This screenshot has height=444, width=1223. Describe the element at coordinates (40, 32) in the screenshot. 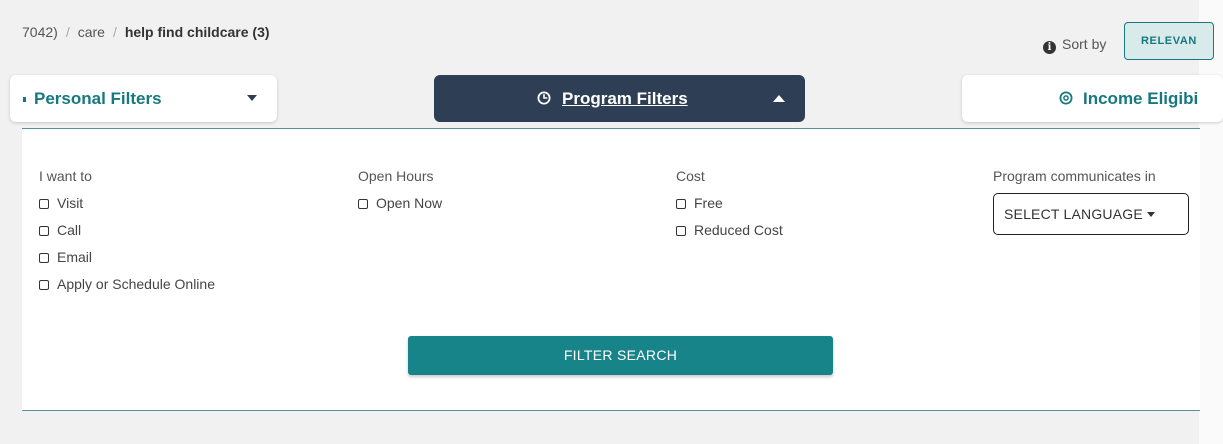

I see `breadcrumb-item-location: 7042)` at that location.